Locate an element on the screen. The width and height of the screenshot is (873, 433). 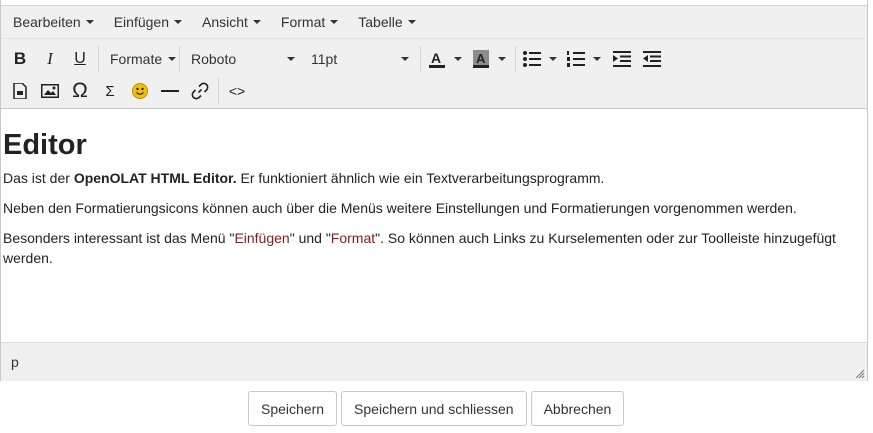
image-icon is located at coordinates (50, 91).